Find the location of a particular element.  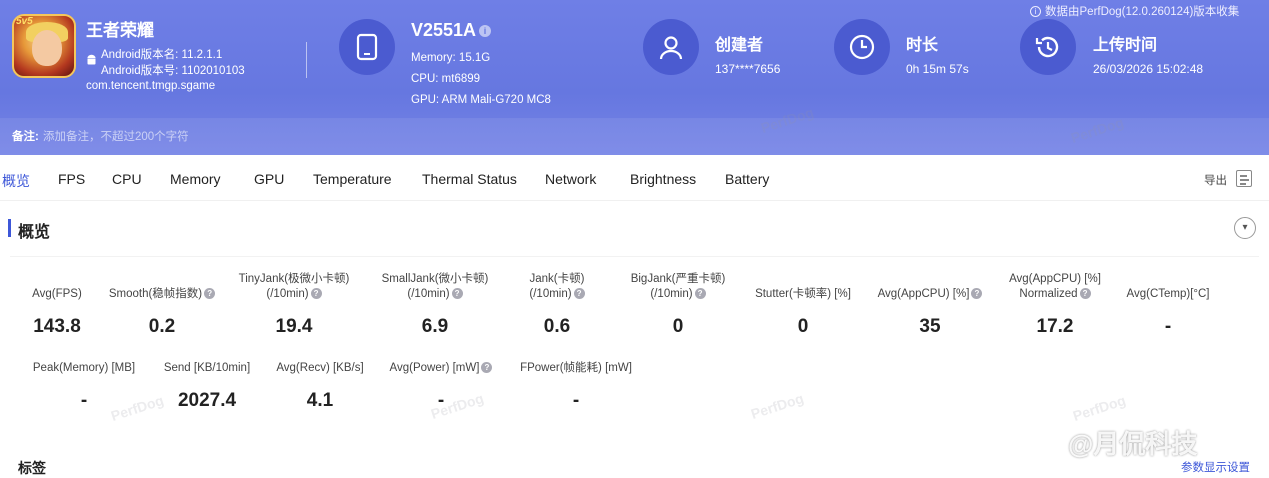

info-circle-icon: i is located at coordinates (1035, 12).